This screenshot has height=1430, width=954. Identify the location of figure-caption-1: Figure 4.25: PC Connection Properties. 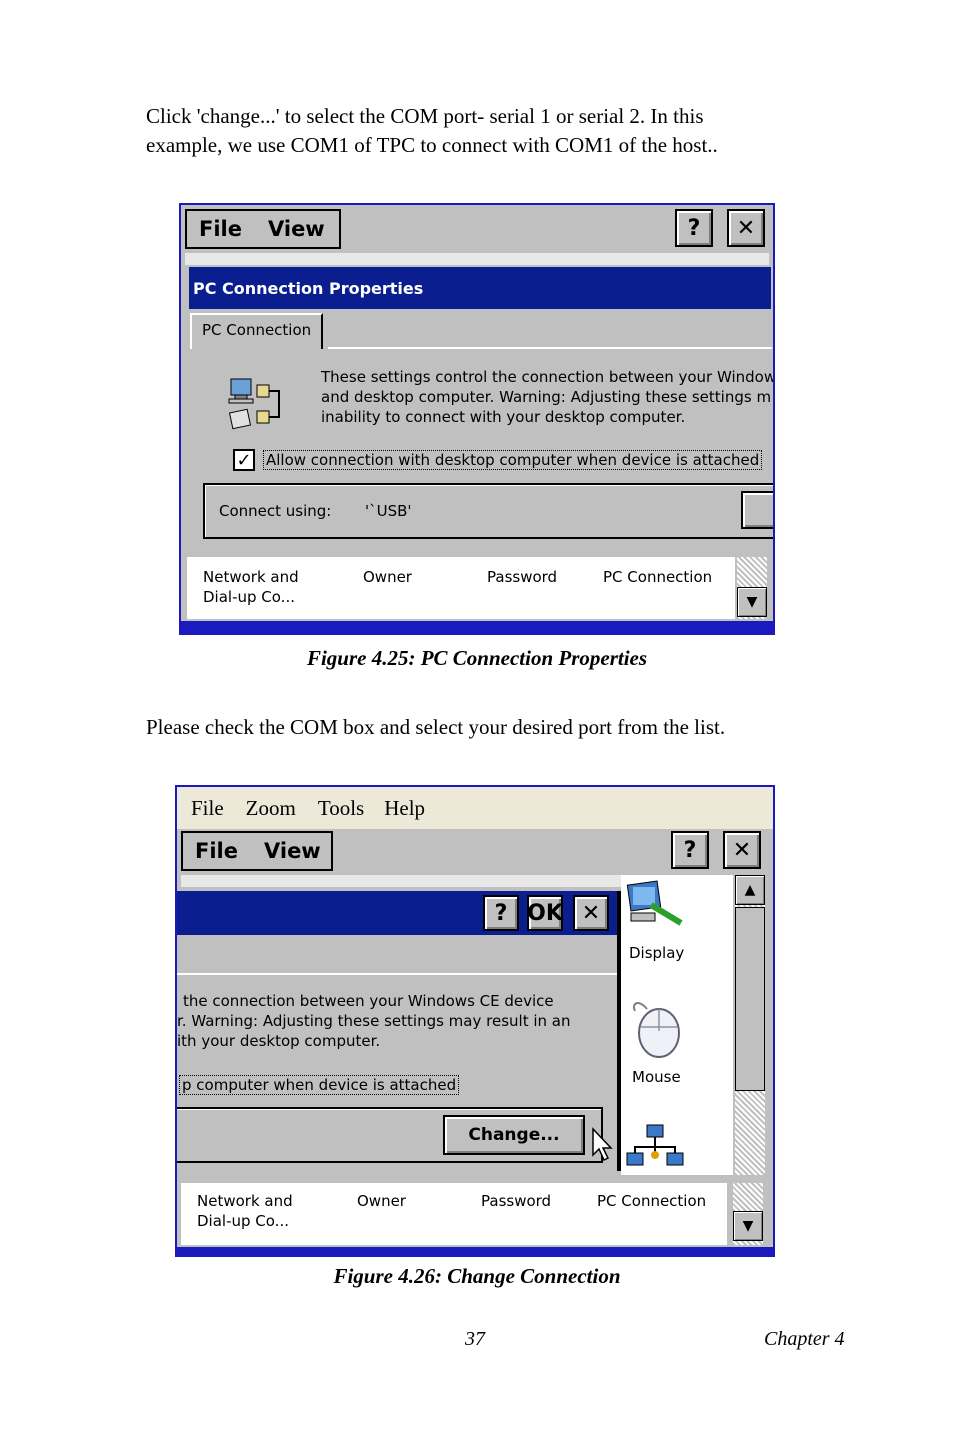
(477, 658).